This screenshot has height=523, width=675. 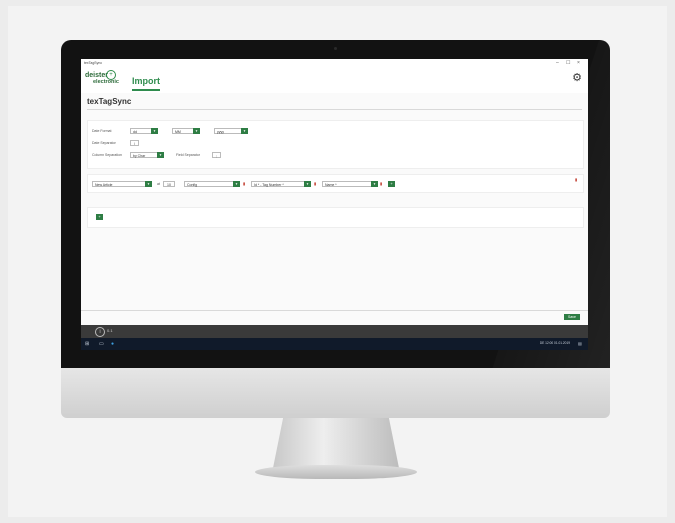 I want to click on column-separation-value: by Char, so click(x=139, y=156).